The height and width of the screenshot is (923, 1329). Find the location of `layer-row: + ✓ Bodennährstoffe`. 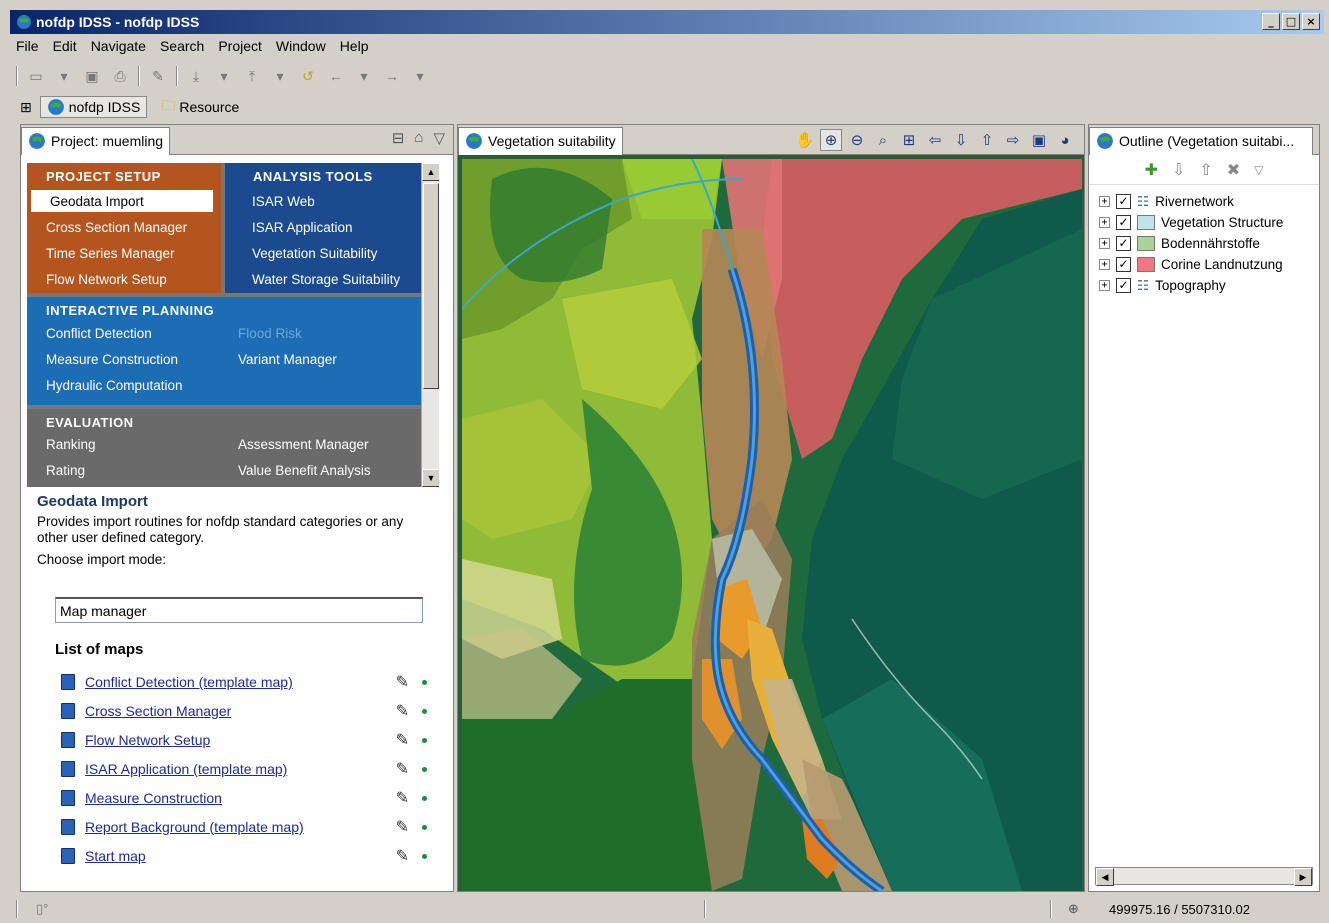

layer-row: + ✓ Bodennährstoffe is located at coordinates (1209, 243).